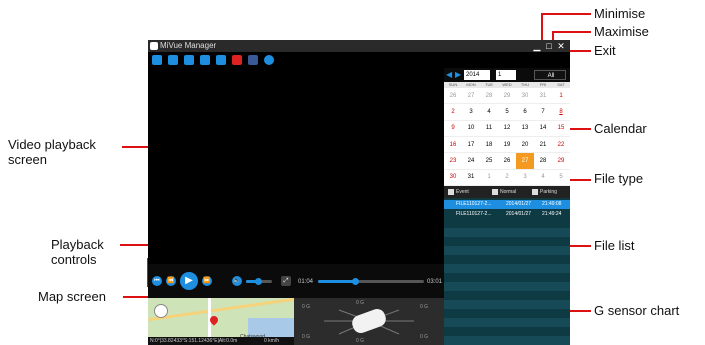  Describe the element at coordinates (171, 281) in the screenshot. I see `rewind-button: ⏪` at that location.